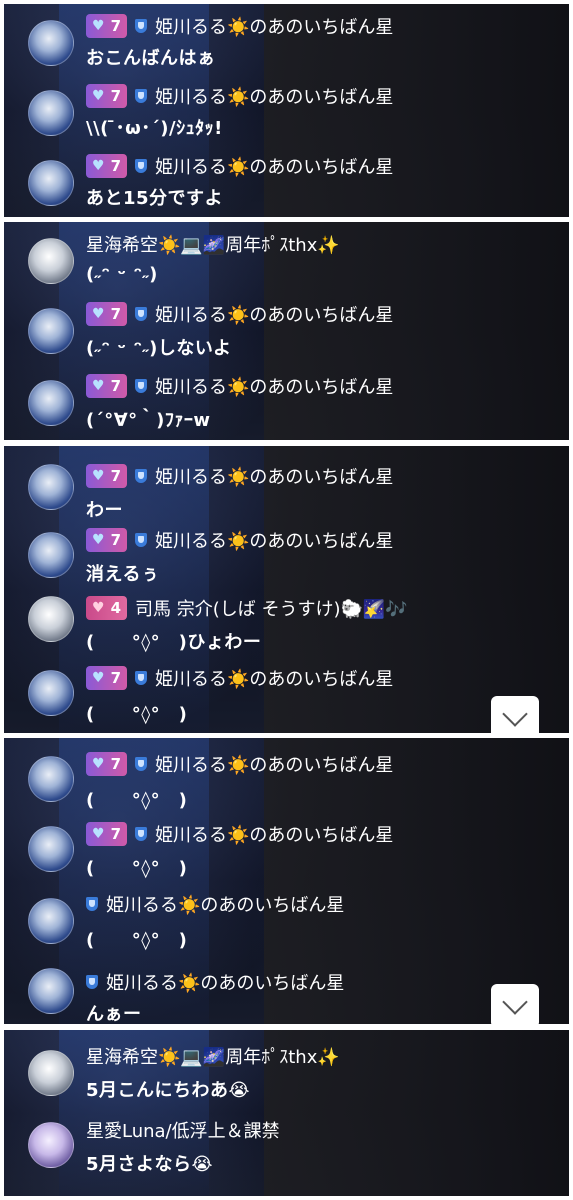  Describe the element at coordinates (151, 58) in the screenshot. I see `message-text: おこんばんはぁ` at that location.